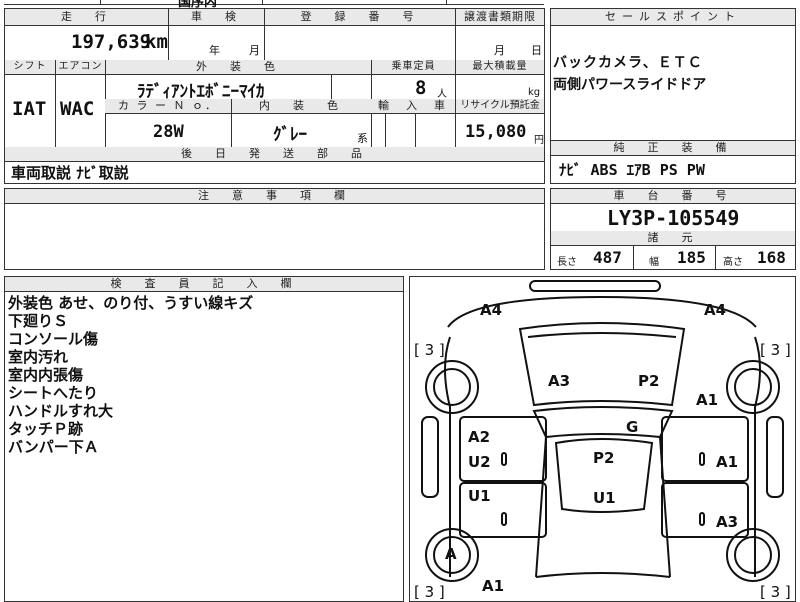 This screenshot has height=602, width=800. Describe the element at coordinates (539, 140) in the screenshot. I see `recycle-unit: 円` at that location.